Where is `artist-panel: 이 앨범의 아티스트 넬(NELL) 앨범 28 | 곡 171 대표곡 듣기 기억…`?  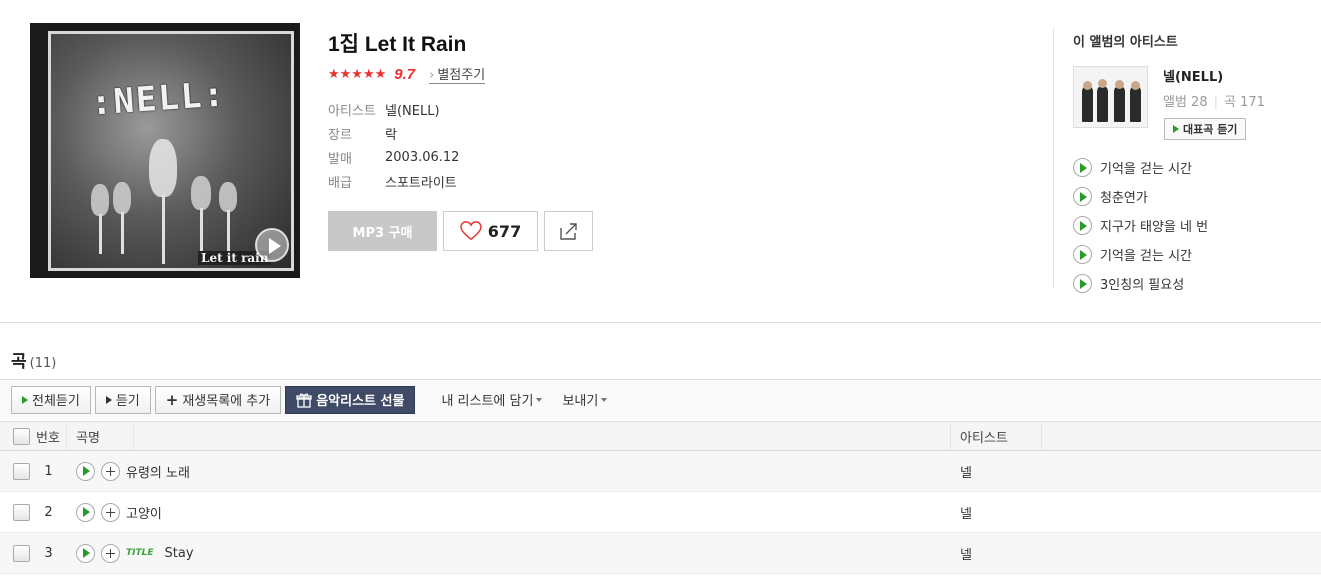 artist-panel: 이 앨범의 아티스트 넬(NELL) 앨범 28 | 곡 171 대표곡 듣기 기억… is located at coordinates (1187, 160).